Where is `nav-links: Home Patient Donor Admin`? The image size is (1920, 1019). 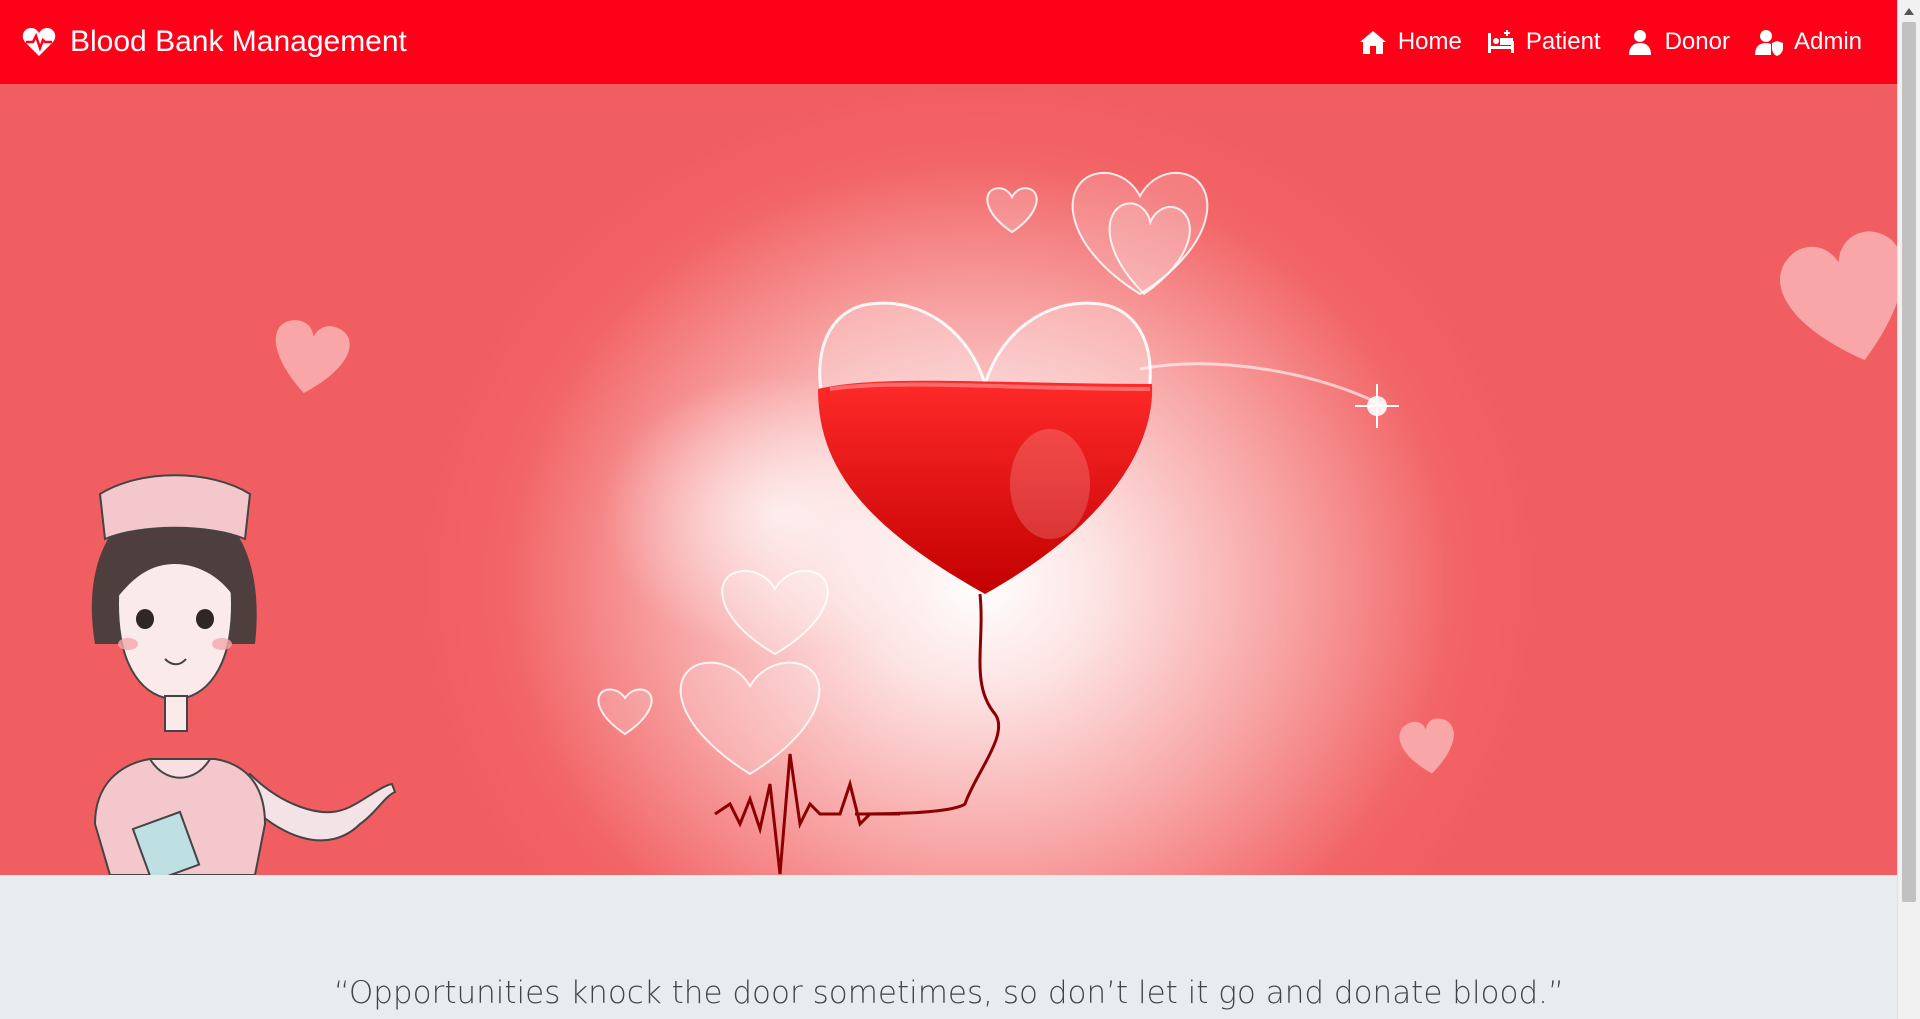 nav-links: Home Patient Donor Admin is located at coordinates (1598, 42).